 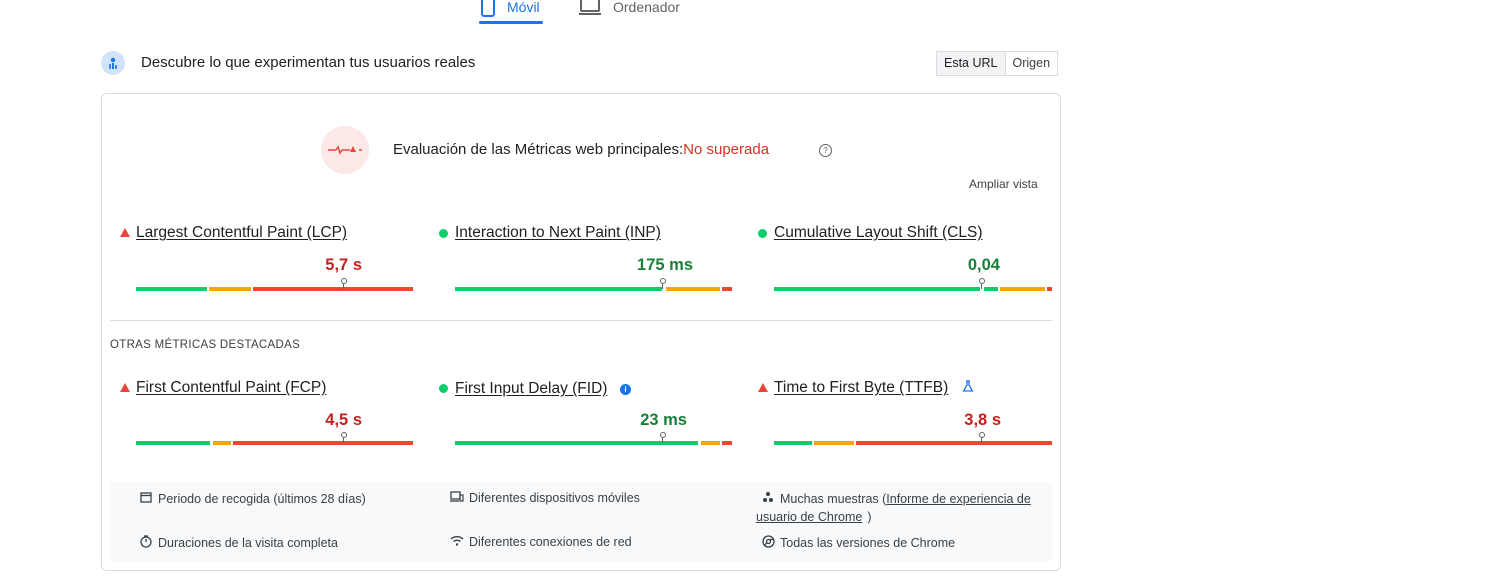 I want to click on crux-report-link-continued: usuario de Chrome, so click(x=809, y=517).